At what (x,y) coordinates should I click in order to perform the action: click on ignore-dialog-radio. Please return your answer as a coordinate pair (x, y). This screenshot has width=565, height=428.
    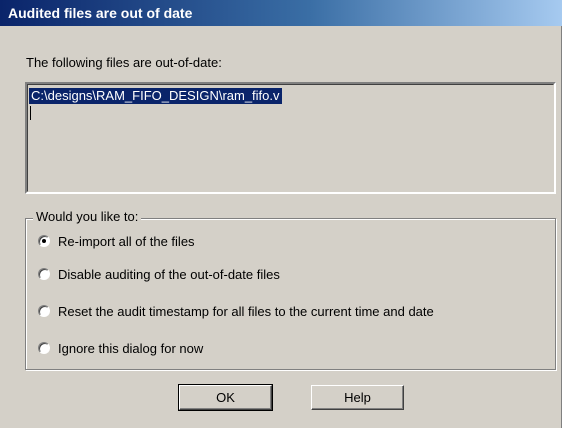
    Looking at the image, I should click on (44, 348).